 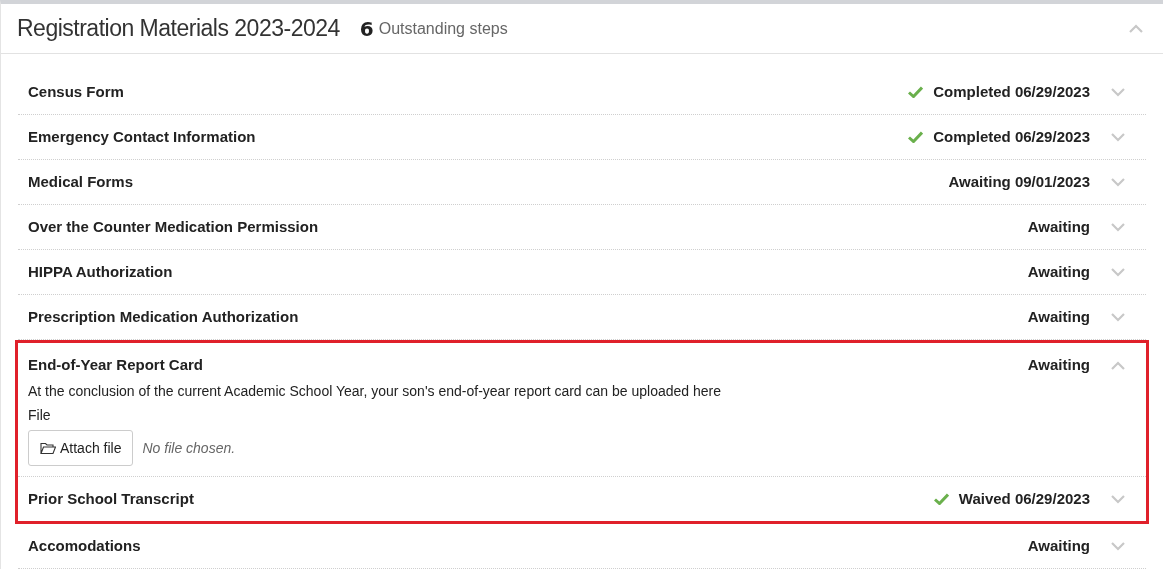 I want to click on outstanding-label: Outstanding steps, so click(x=443, y=28).